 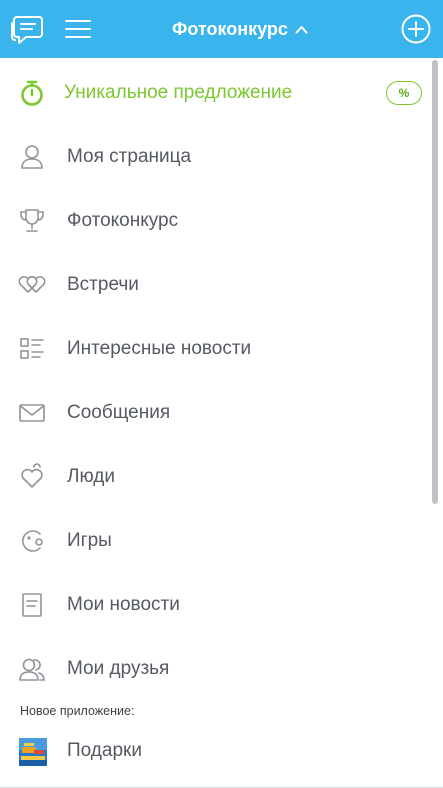 I want to click on stopwatch-icon, so click(x=32, y=93).